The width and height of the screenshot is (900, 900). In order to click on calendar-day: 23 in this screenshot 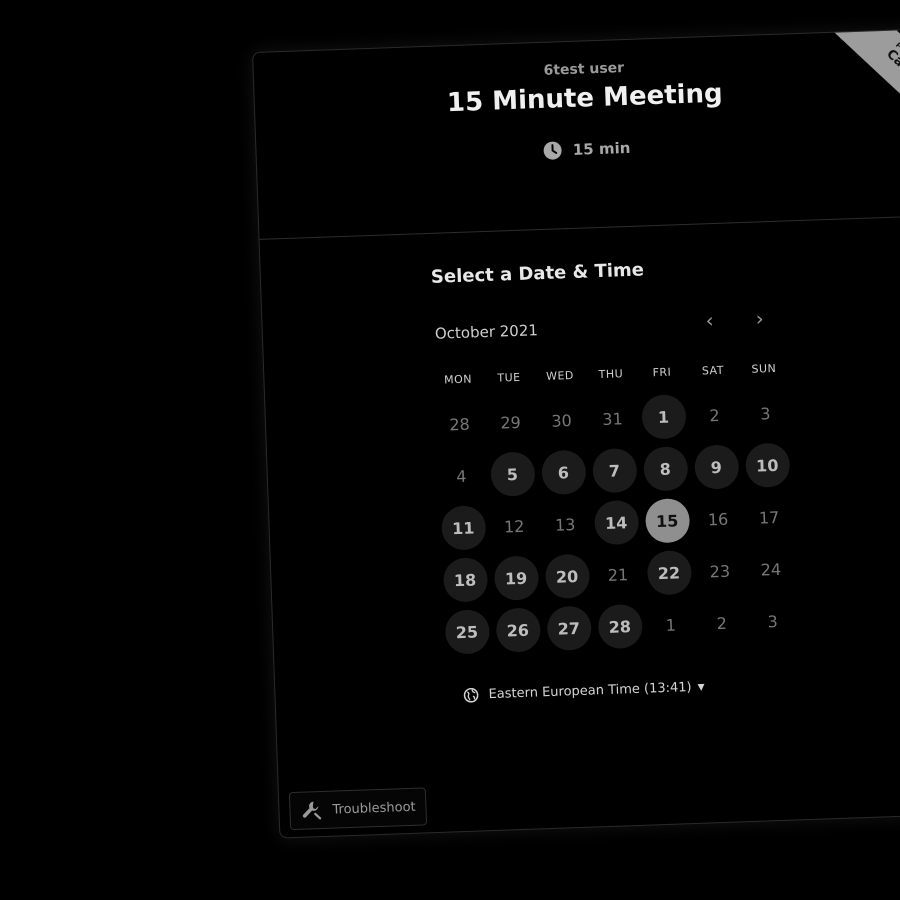, I will do `click(720, 571)`.